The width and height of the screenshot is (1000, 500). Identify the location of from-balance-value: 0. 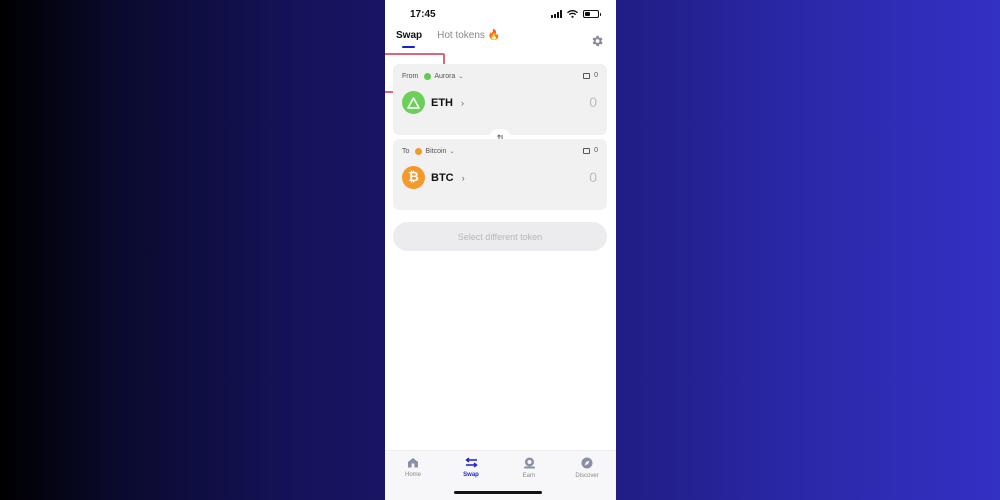
(596, 75).